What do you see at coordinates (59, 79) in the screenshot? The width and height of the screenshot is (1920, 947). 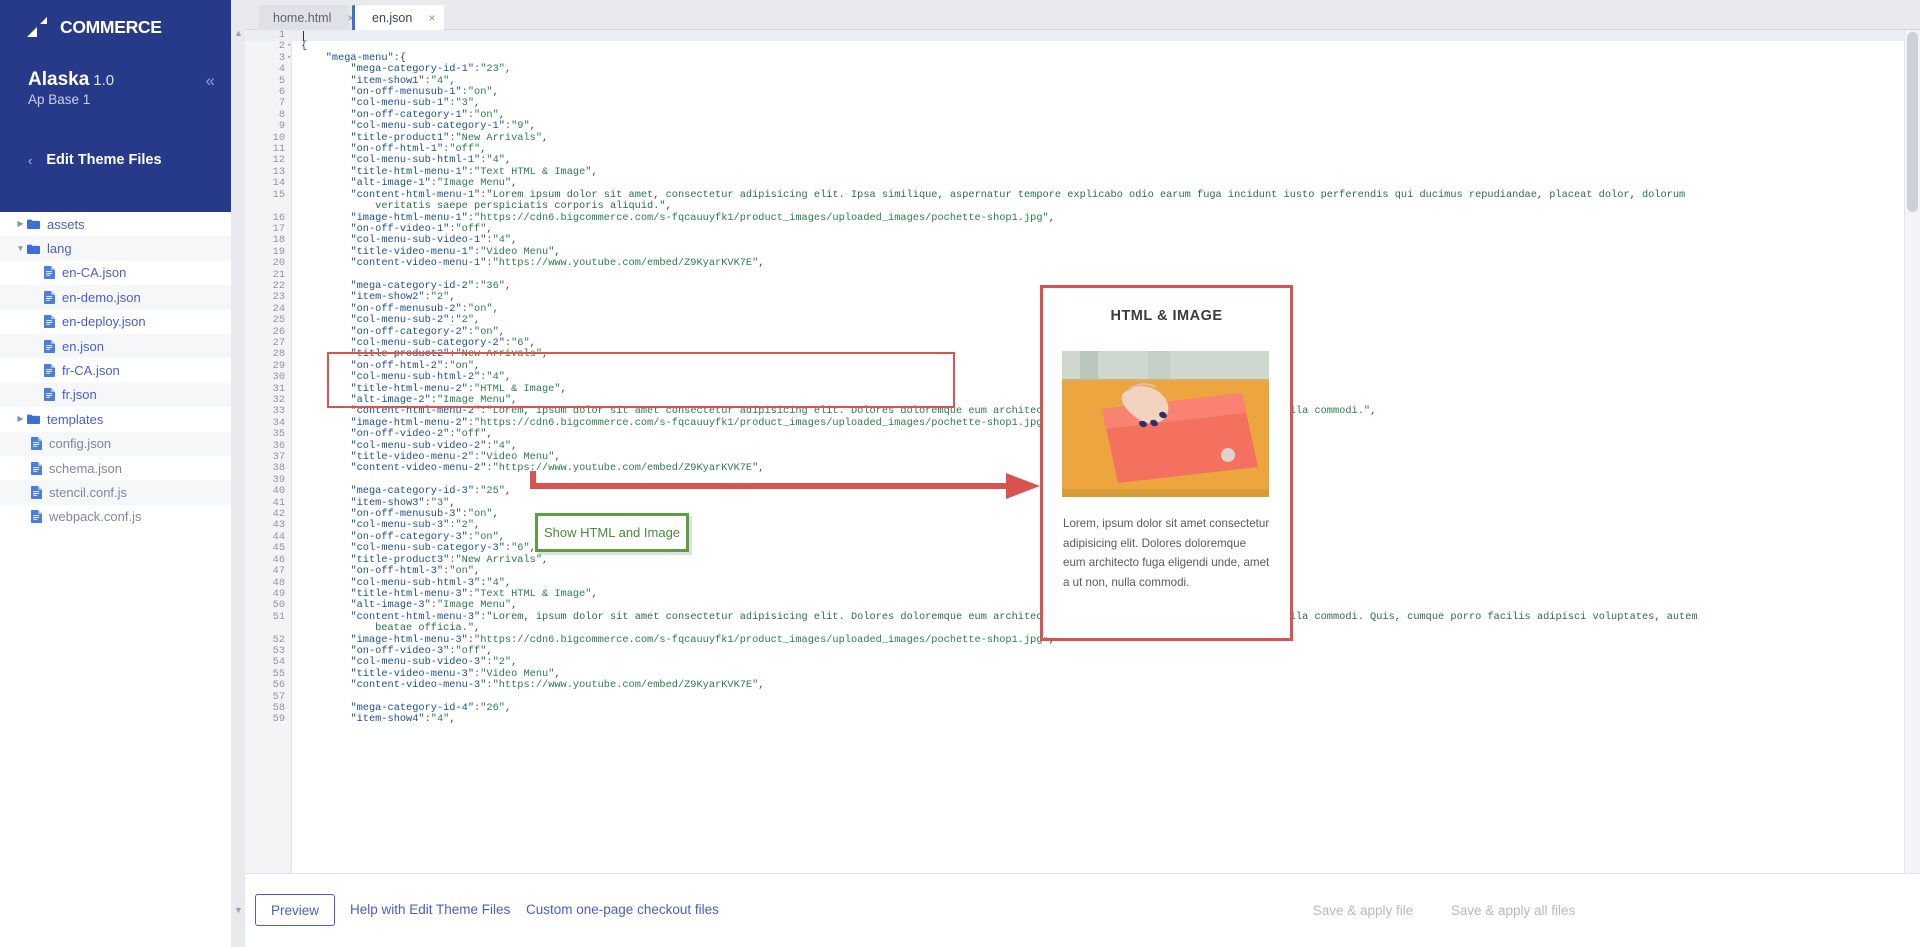 I see `theme-name-text: Alaska` at bounding box center [59, 79].